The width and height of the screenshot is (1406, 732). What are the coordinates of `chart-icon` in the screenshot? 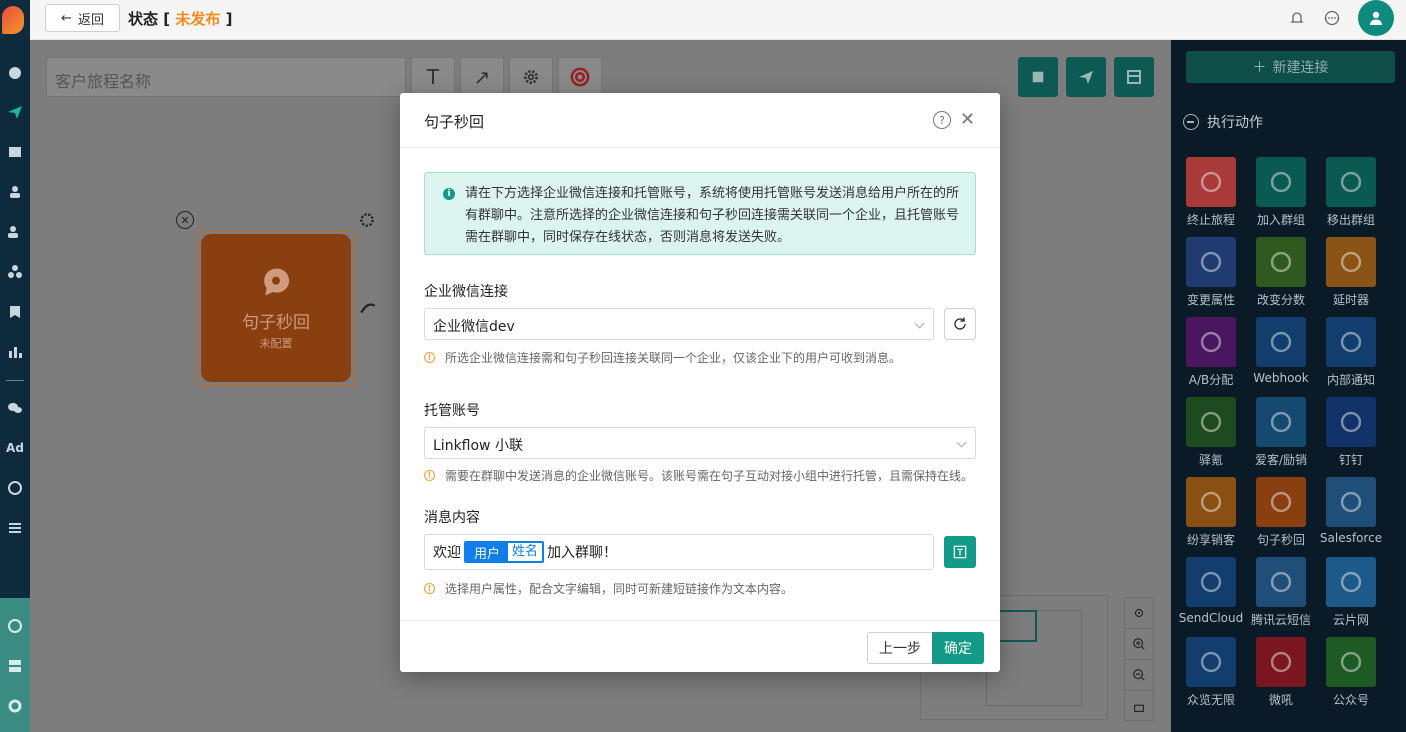 It's located at (15, 352).